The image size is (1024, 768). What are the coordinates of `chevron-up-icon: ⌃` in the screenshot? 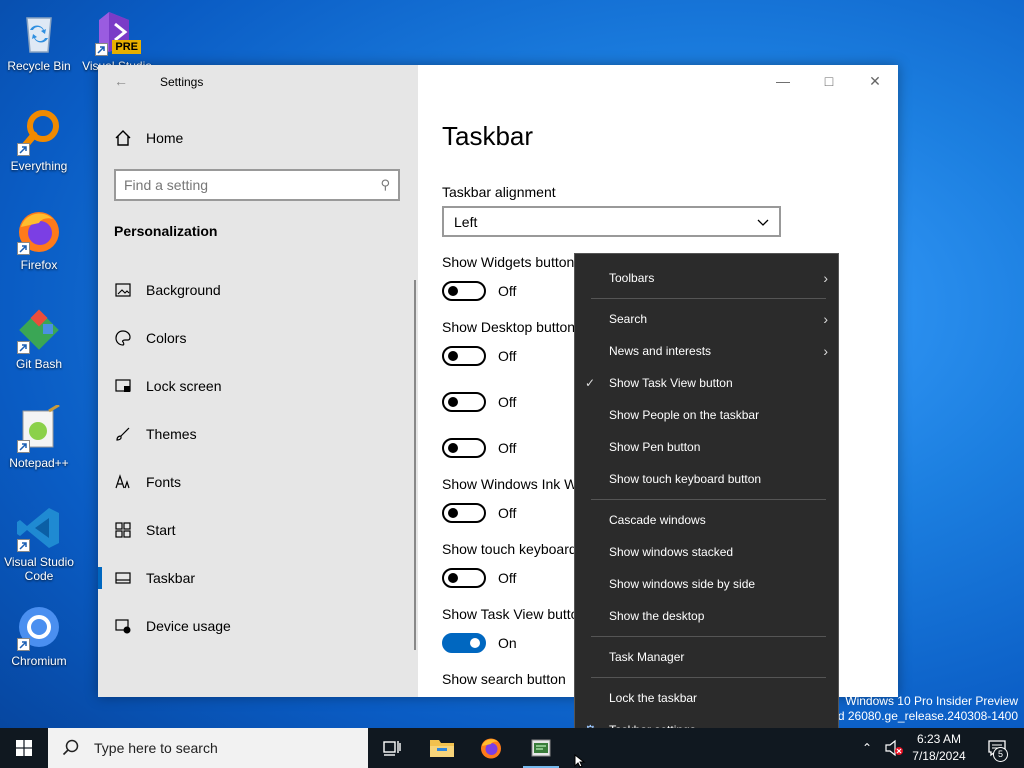 It's located at (867, 748).